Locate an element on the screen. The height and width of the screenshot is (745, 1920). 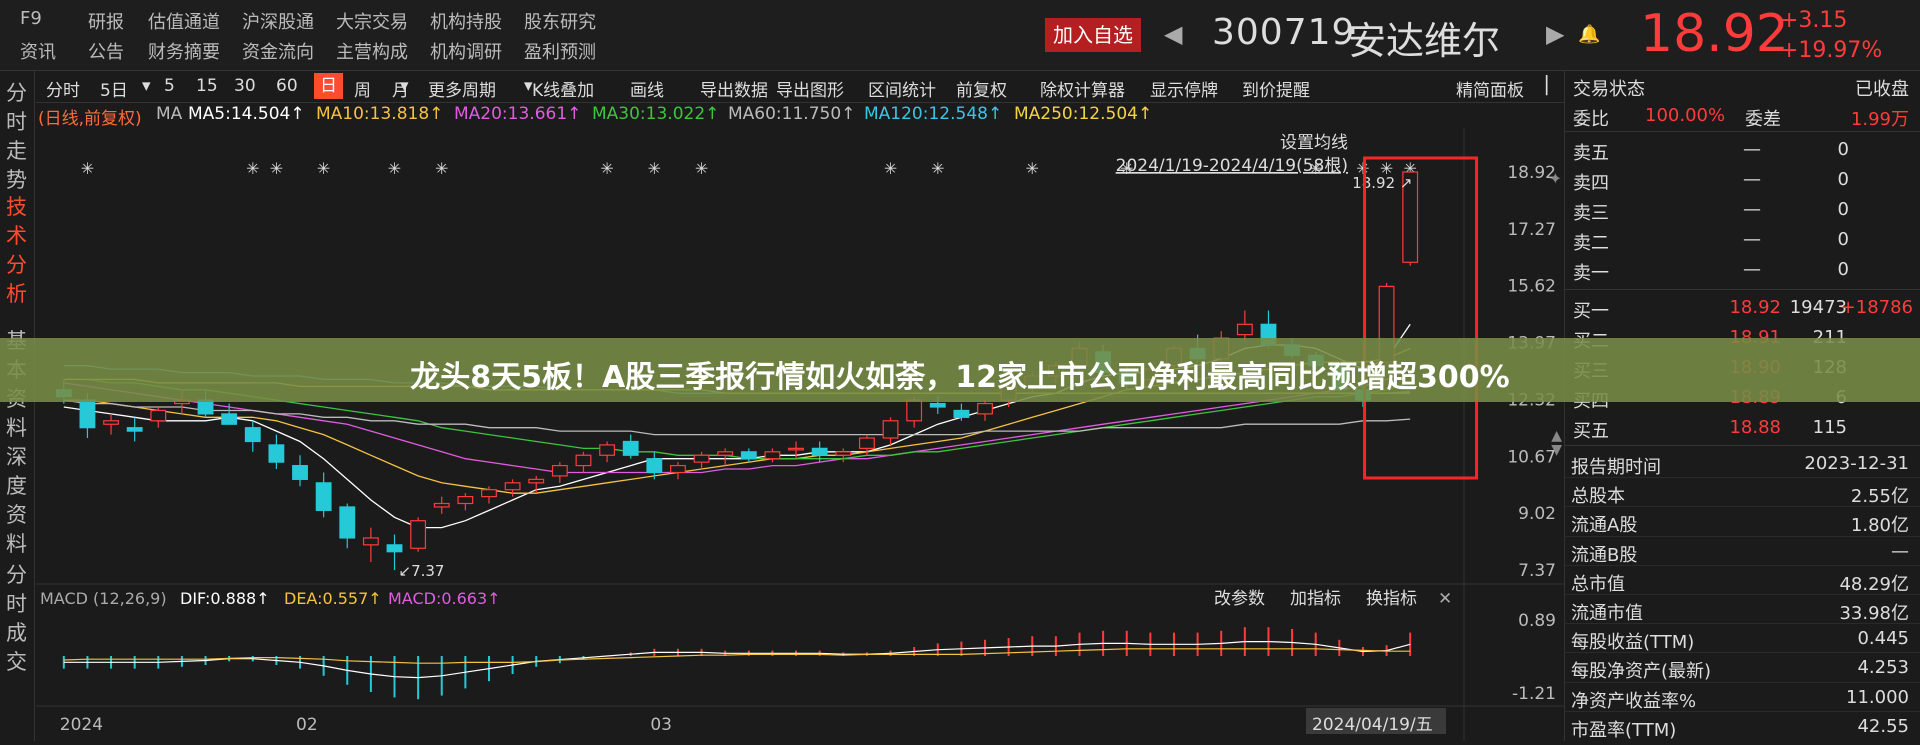
left-nav-tab: 技术分析 is located at coordinates (17, 251).